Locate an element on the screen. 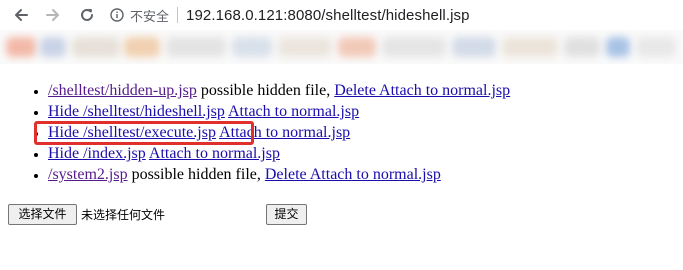 This screenshot has width=683, height=270. file-link-system2: /system2.jsp is located at coordinates (88, 174).